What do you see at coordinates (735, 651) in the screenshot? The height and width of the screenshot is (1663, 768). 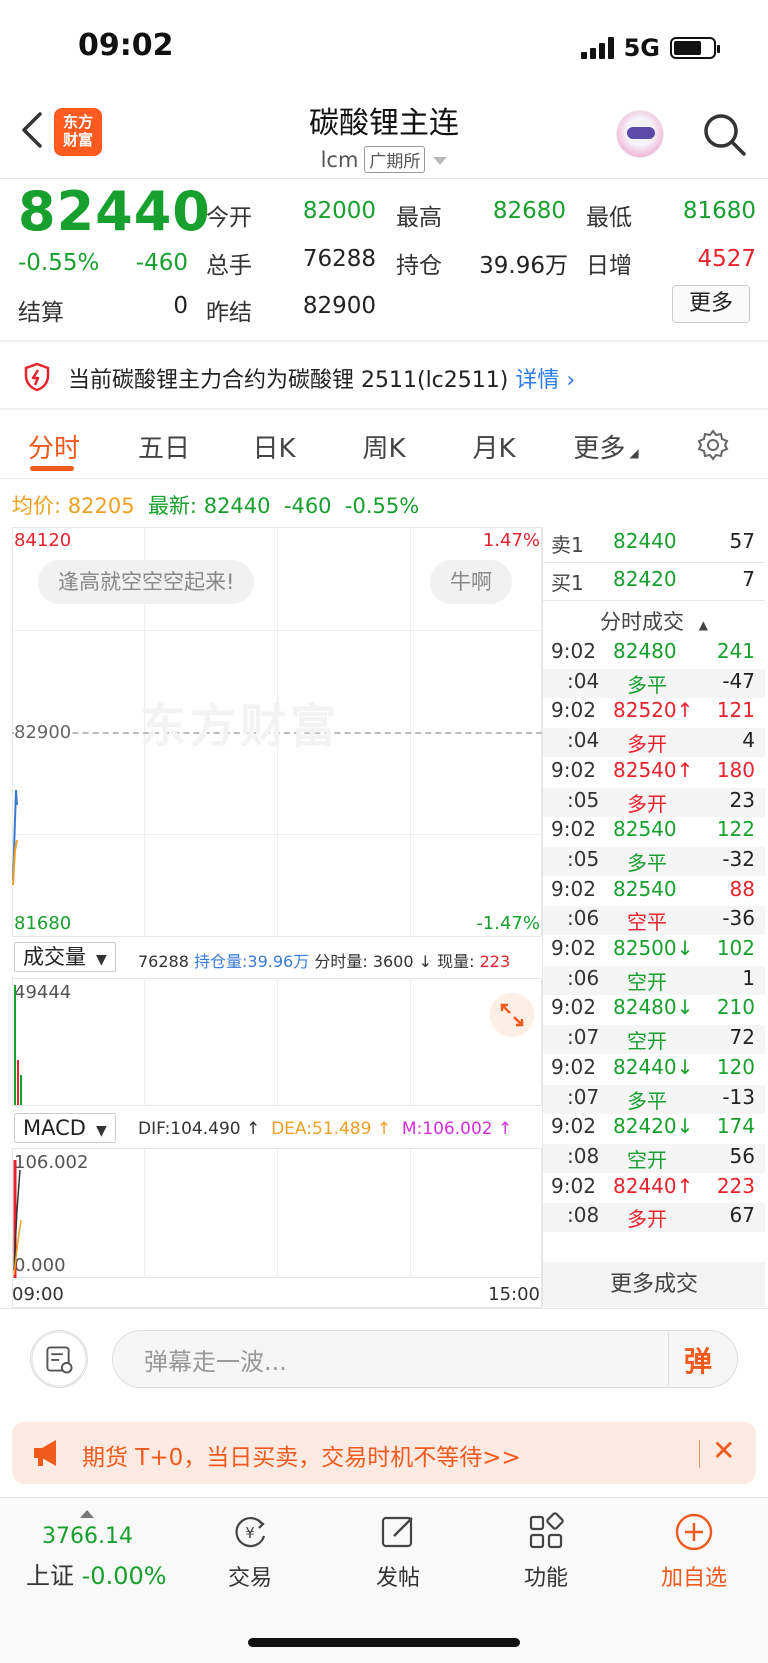 I see `tick-volume: 241` at bounding box center [735, 651].